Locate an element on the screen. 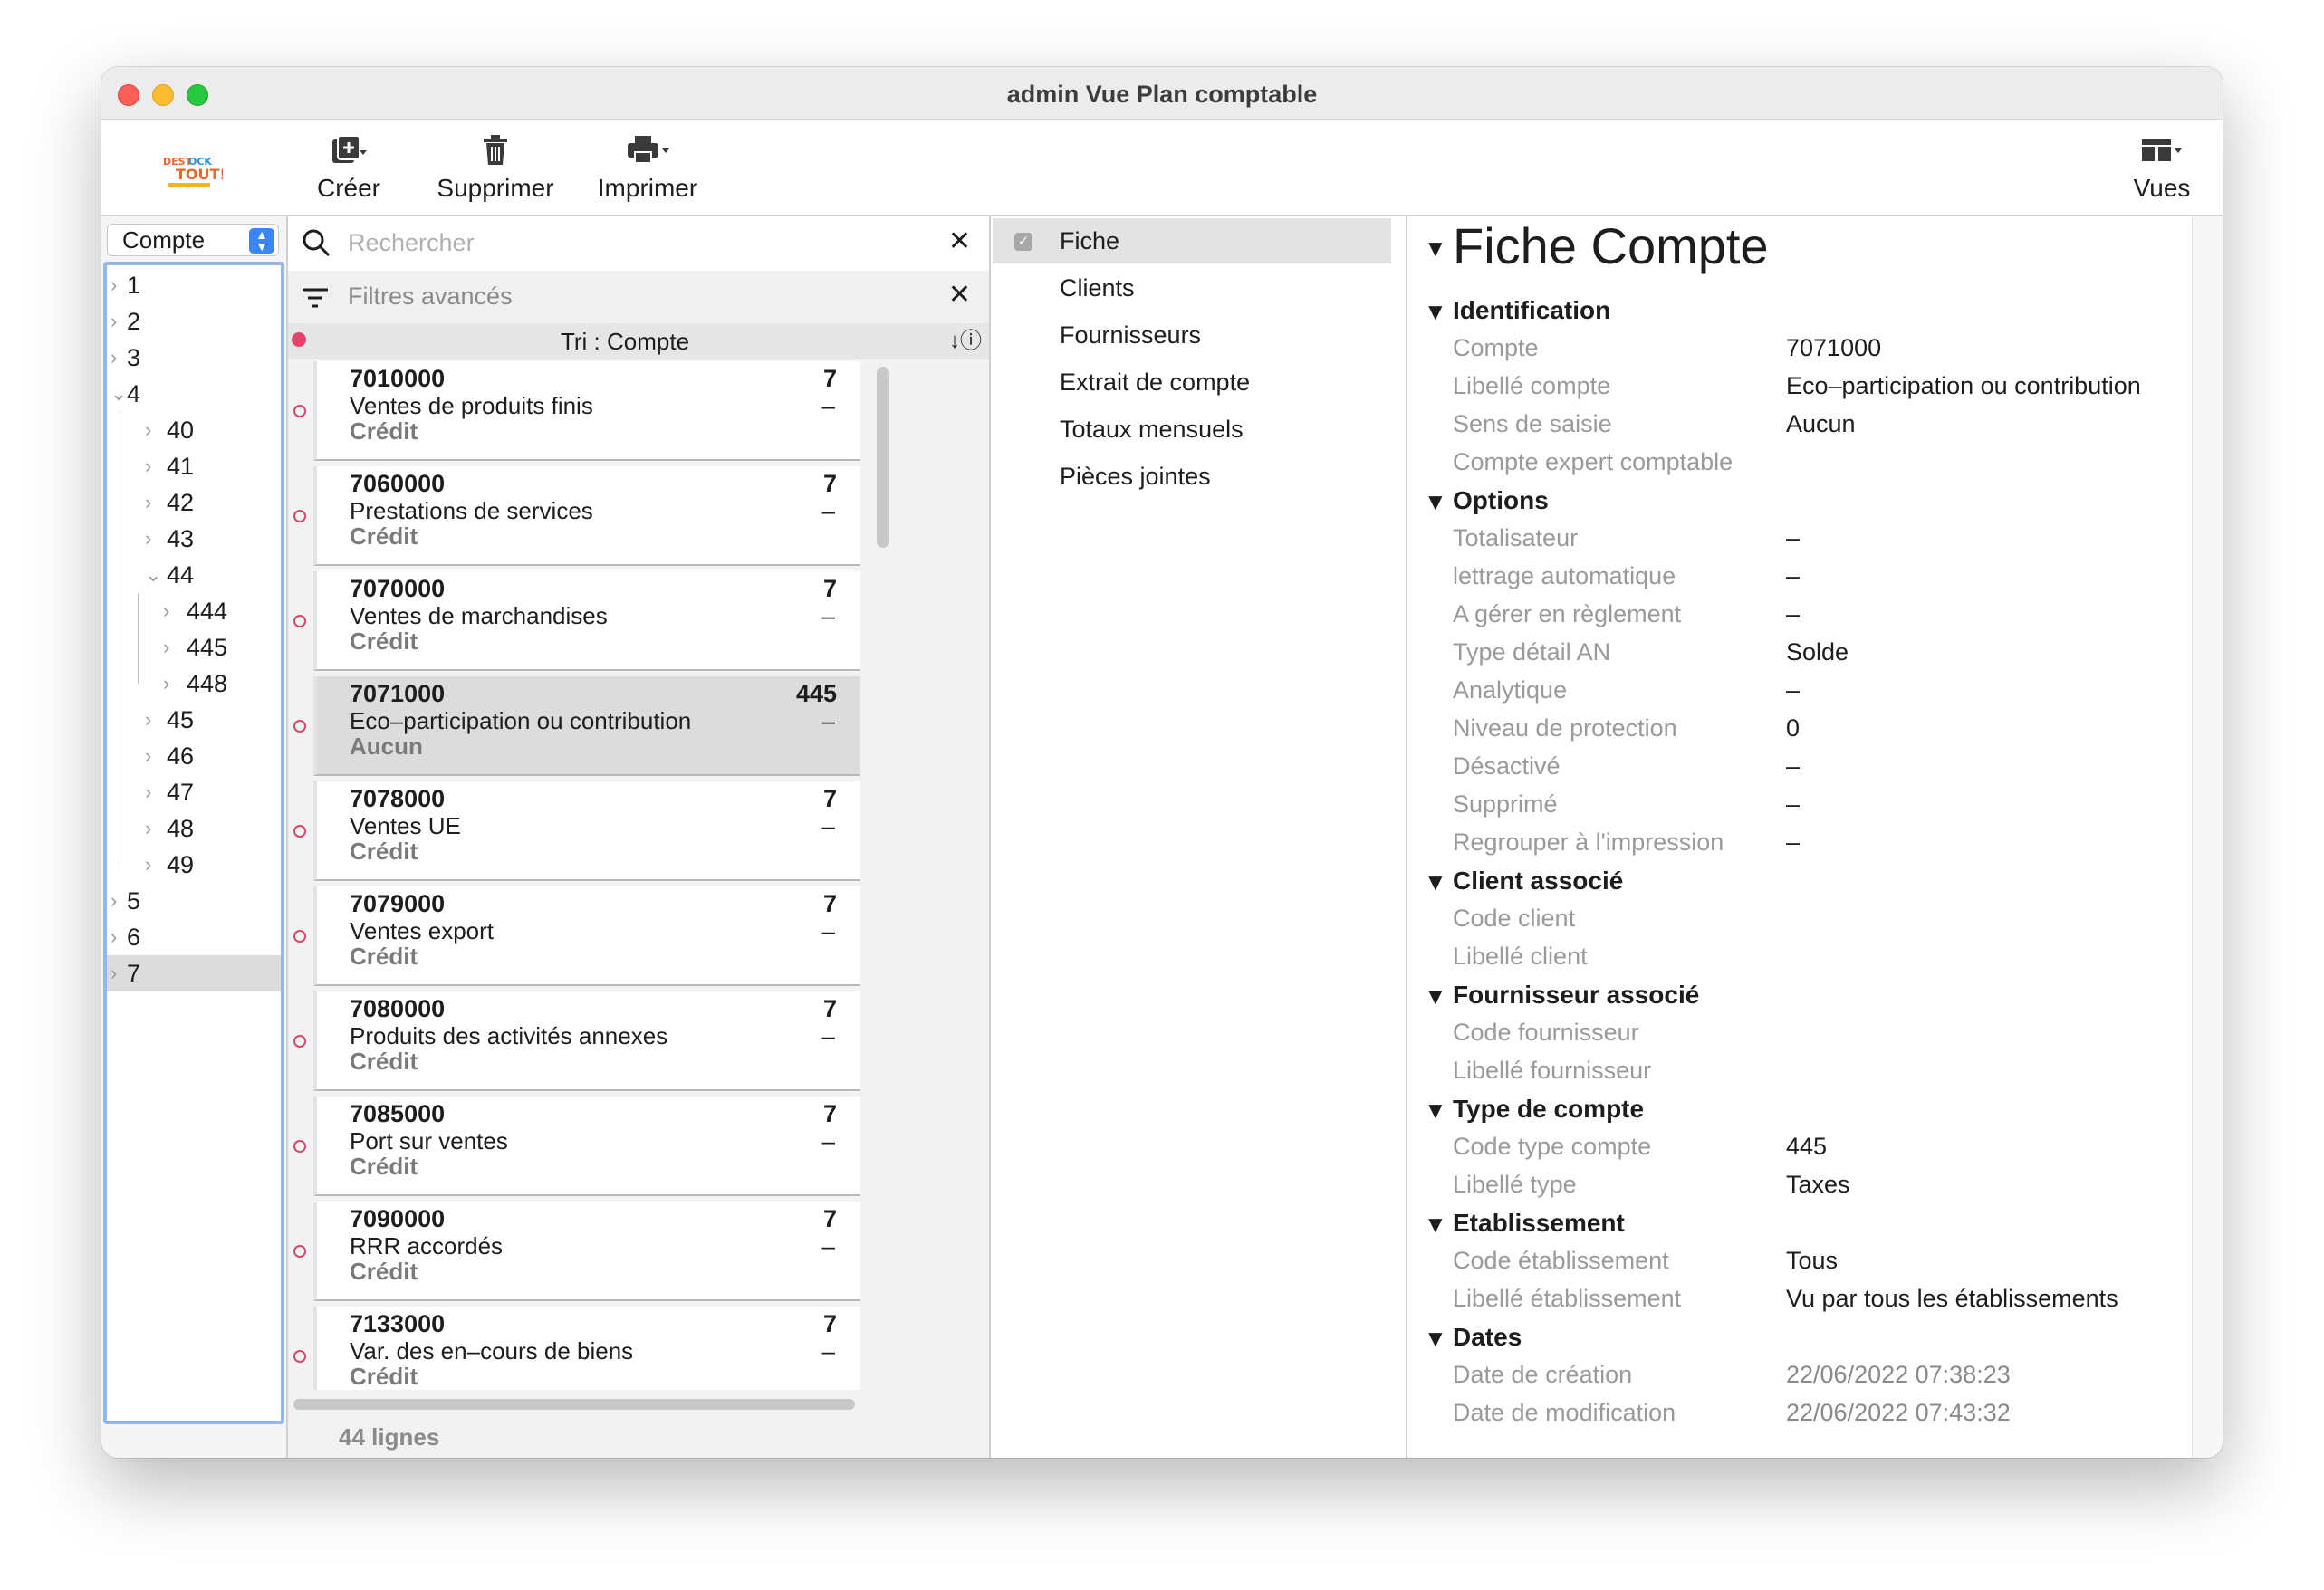 The image size is (2324, 1590). views-button: Vues is located at coordinates (2162, 166).